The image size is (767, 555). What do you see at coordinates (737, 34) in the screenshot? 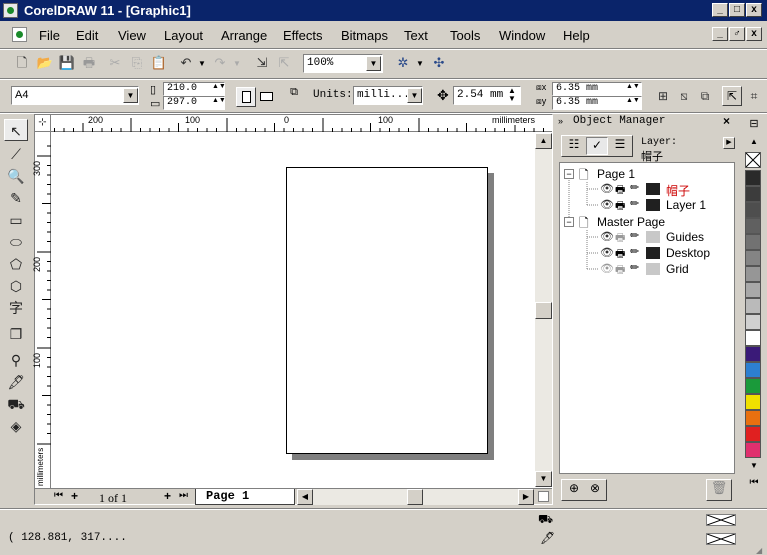
I see `doc-restore-button: ♂` at bounding box center [737, 34].